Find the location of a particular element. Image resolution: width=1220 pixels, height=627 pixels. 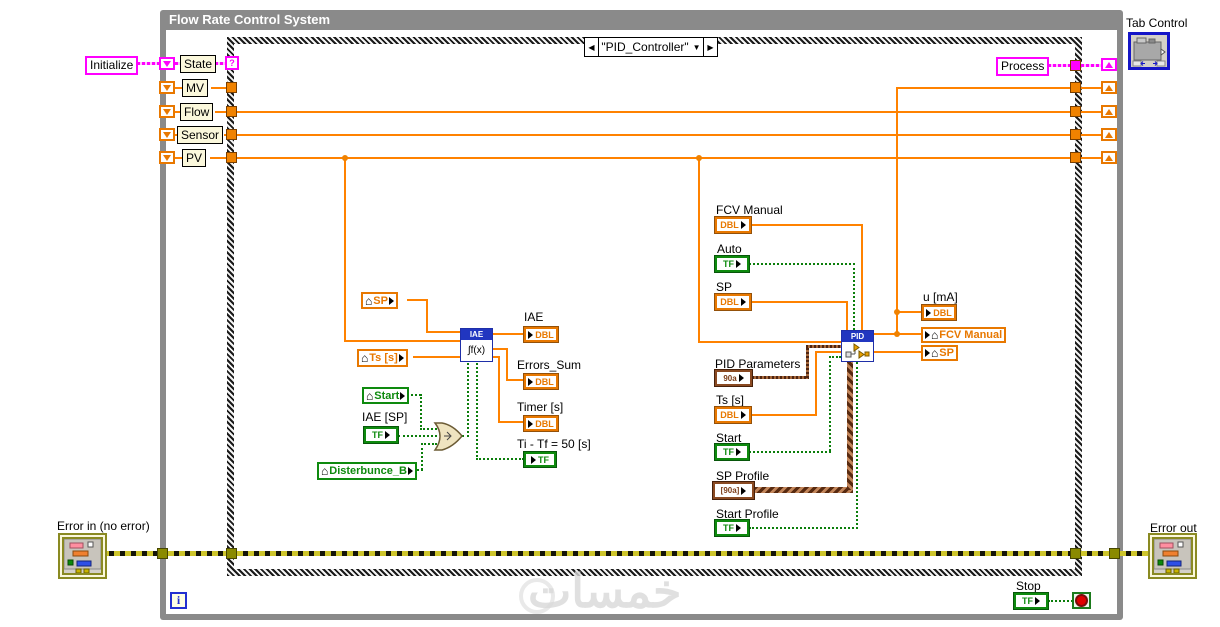

control-sp: DBL is located at coordinates (733, 302).